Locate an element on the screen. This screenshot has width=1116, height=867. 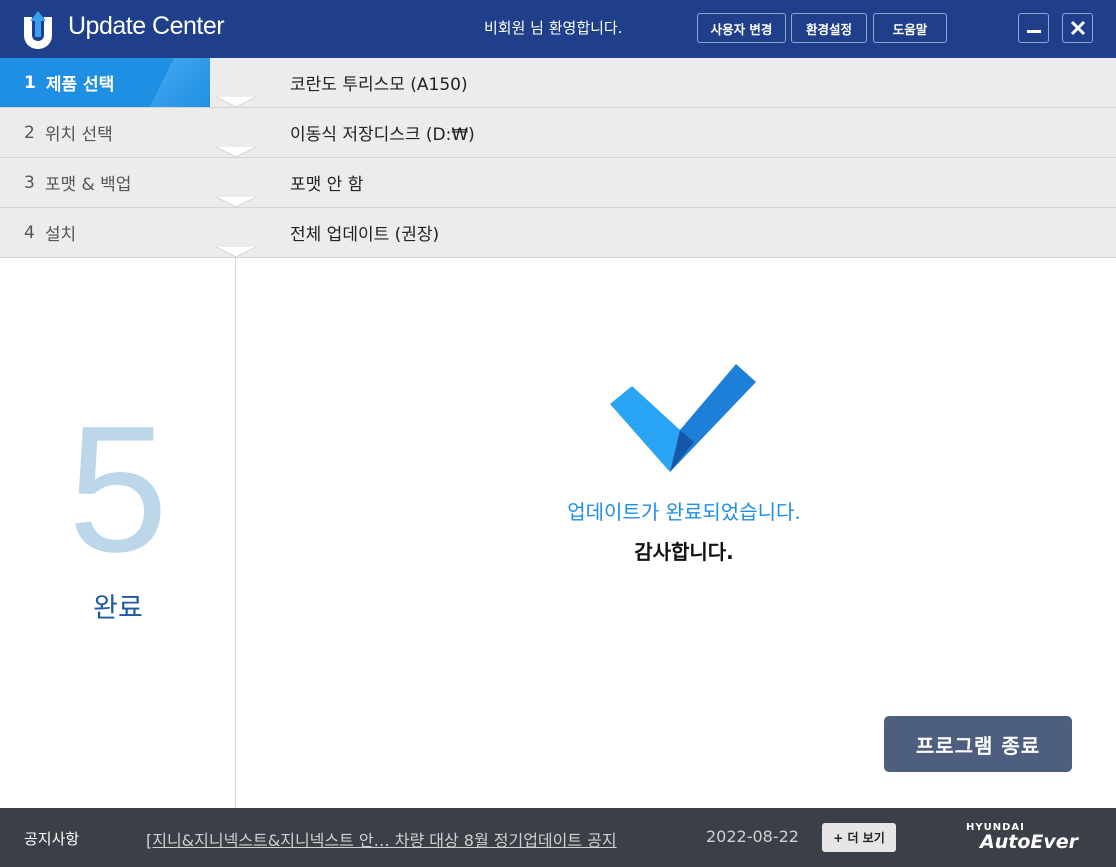
change-user-button: 사용자 변경 is located at coordinates (741, 28).